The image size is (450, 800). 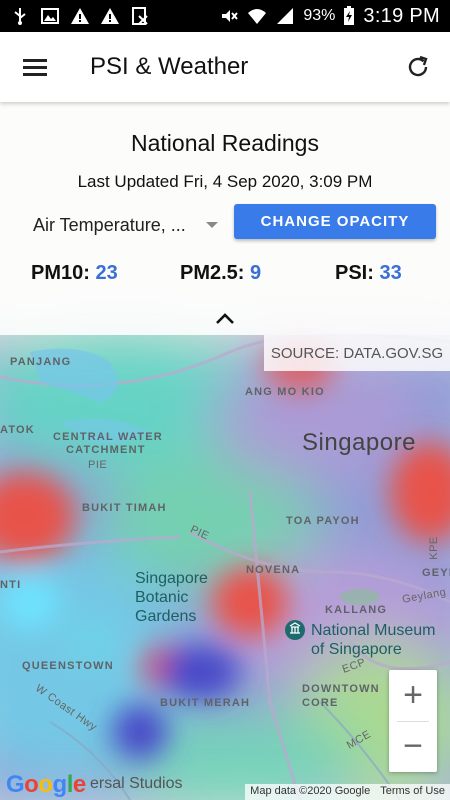 I want to click on mute-icon, so click(x=230, y=16).